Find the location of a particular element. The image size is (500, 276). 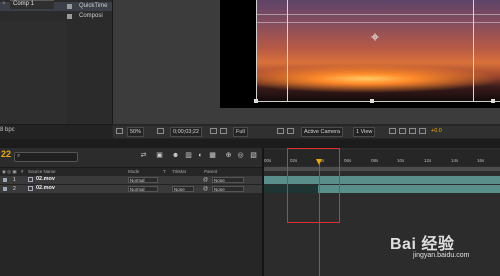

hide-shy-layers-icon: ☻ is located at coordinates (175, 156).